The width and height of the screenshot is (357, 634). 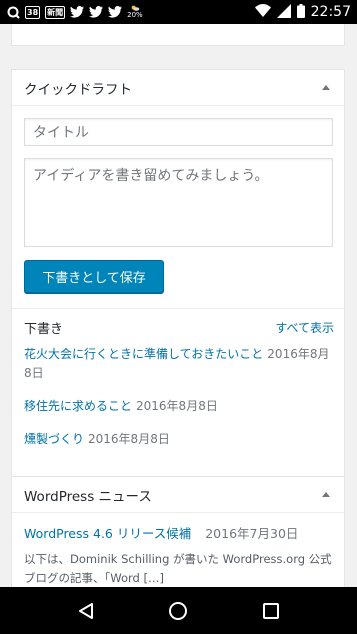 I want to click on list-item: 燻製づくり 2016年8月8日, so click(x=179, y=439).